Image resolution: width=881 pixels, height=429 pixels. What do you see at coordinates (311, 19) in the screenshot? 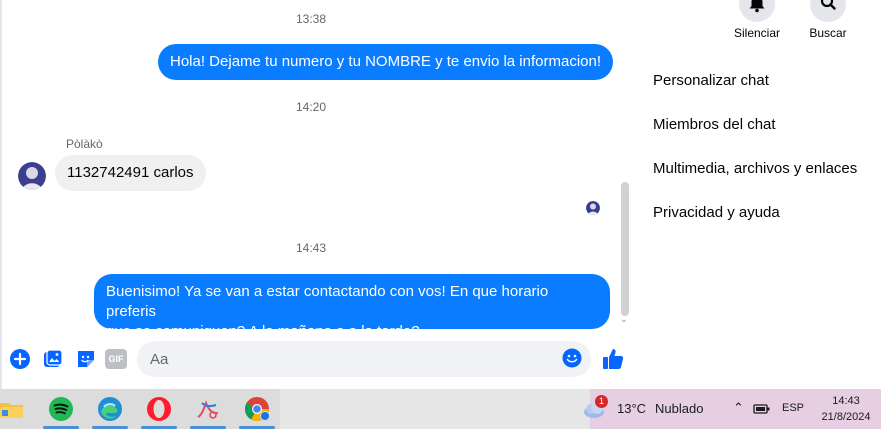
I see `timestamp: 13:38` at bounding box center [311, 19].